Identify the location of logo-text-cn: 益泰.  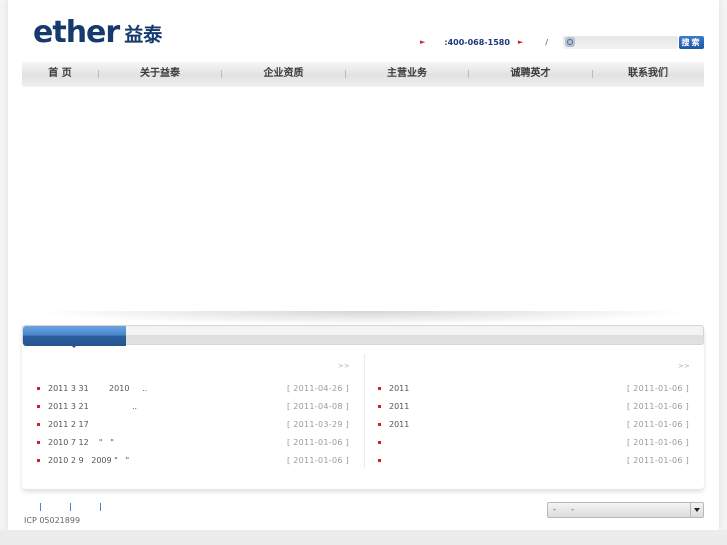
(143, 35).